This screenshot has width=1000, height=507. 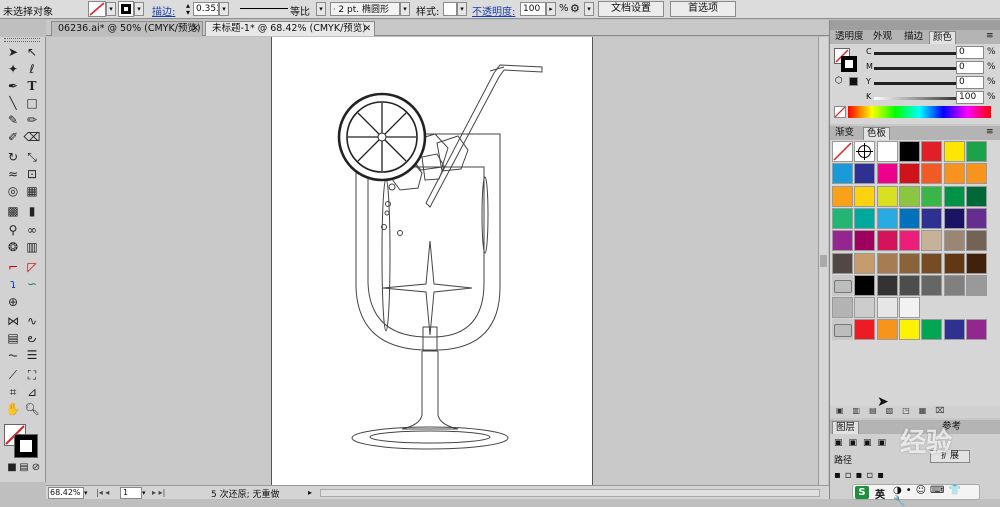 What do you see at coordinates (13, 174) in the screenshot?
I see `width-tool-icon: ≈` at bounding box center [13, 174].